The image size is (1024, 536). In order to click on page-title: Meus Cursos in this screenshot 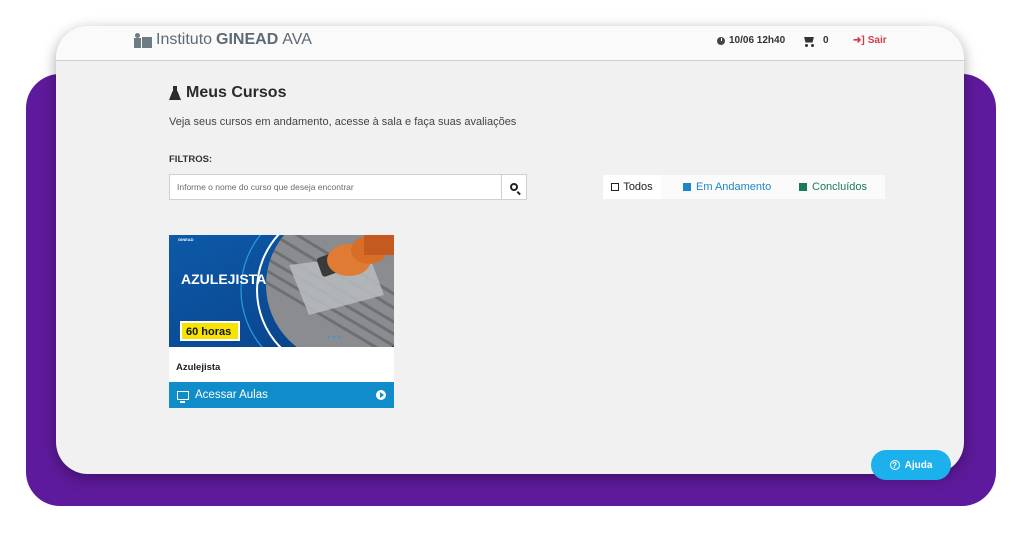, I will do `click(227, 93)`.